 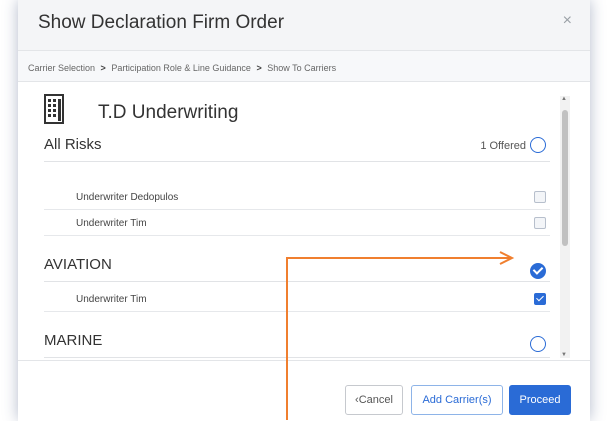 What do you see at coordinates (73, 144) in the screenshot?
I see `category-name: All Risks` at bounding box center [73, 144].